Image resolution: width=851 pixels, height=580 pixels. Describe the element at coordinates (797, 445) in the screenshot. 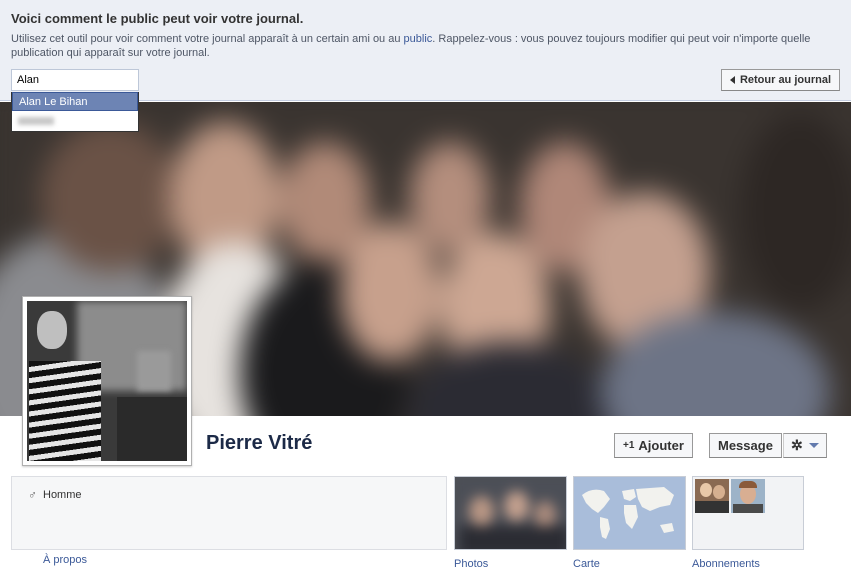

I see `gear-icon: ✲` at that location.